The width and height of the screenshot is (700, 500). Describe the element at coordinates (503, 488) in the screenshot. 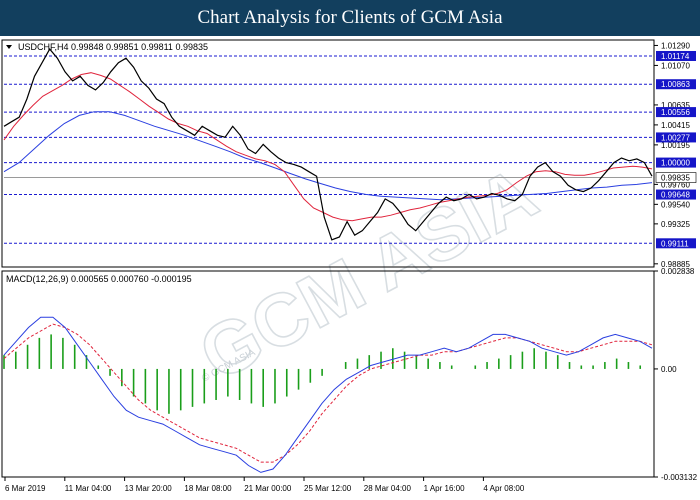

I see `time-axis-label: 4 Apr 08:00` at that location.